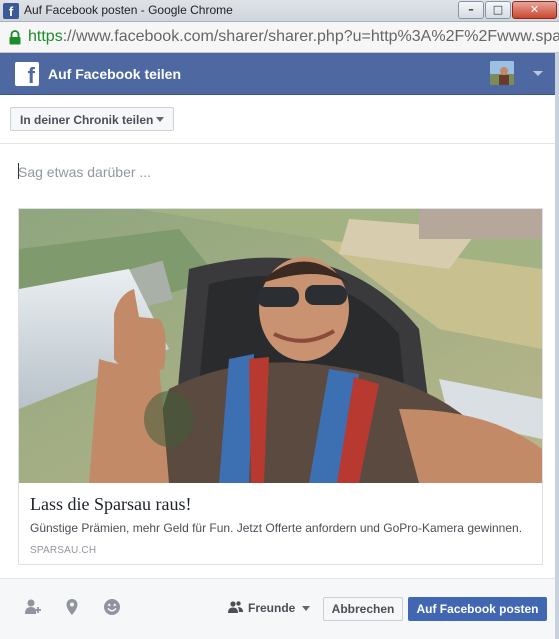 The width and height of the screenshot is (559, 639). I want to click on avatar-photo-icon, so click(502, 73).